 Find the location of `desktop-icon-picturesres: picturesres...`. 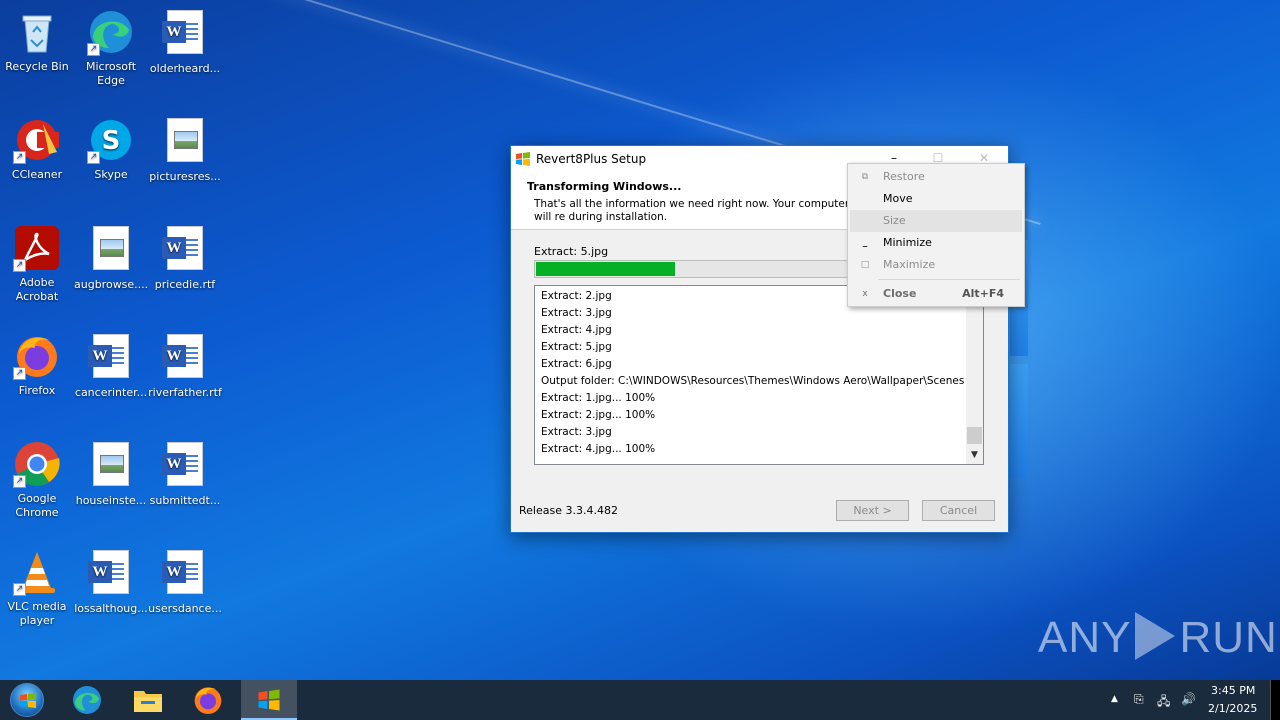

desktop-icon-picturesres: picturesres... is located at coordinates (185, 150).